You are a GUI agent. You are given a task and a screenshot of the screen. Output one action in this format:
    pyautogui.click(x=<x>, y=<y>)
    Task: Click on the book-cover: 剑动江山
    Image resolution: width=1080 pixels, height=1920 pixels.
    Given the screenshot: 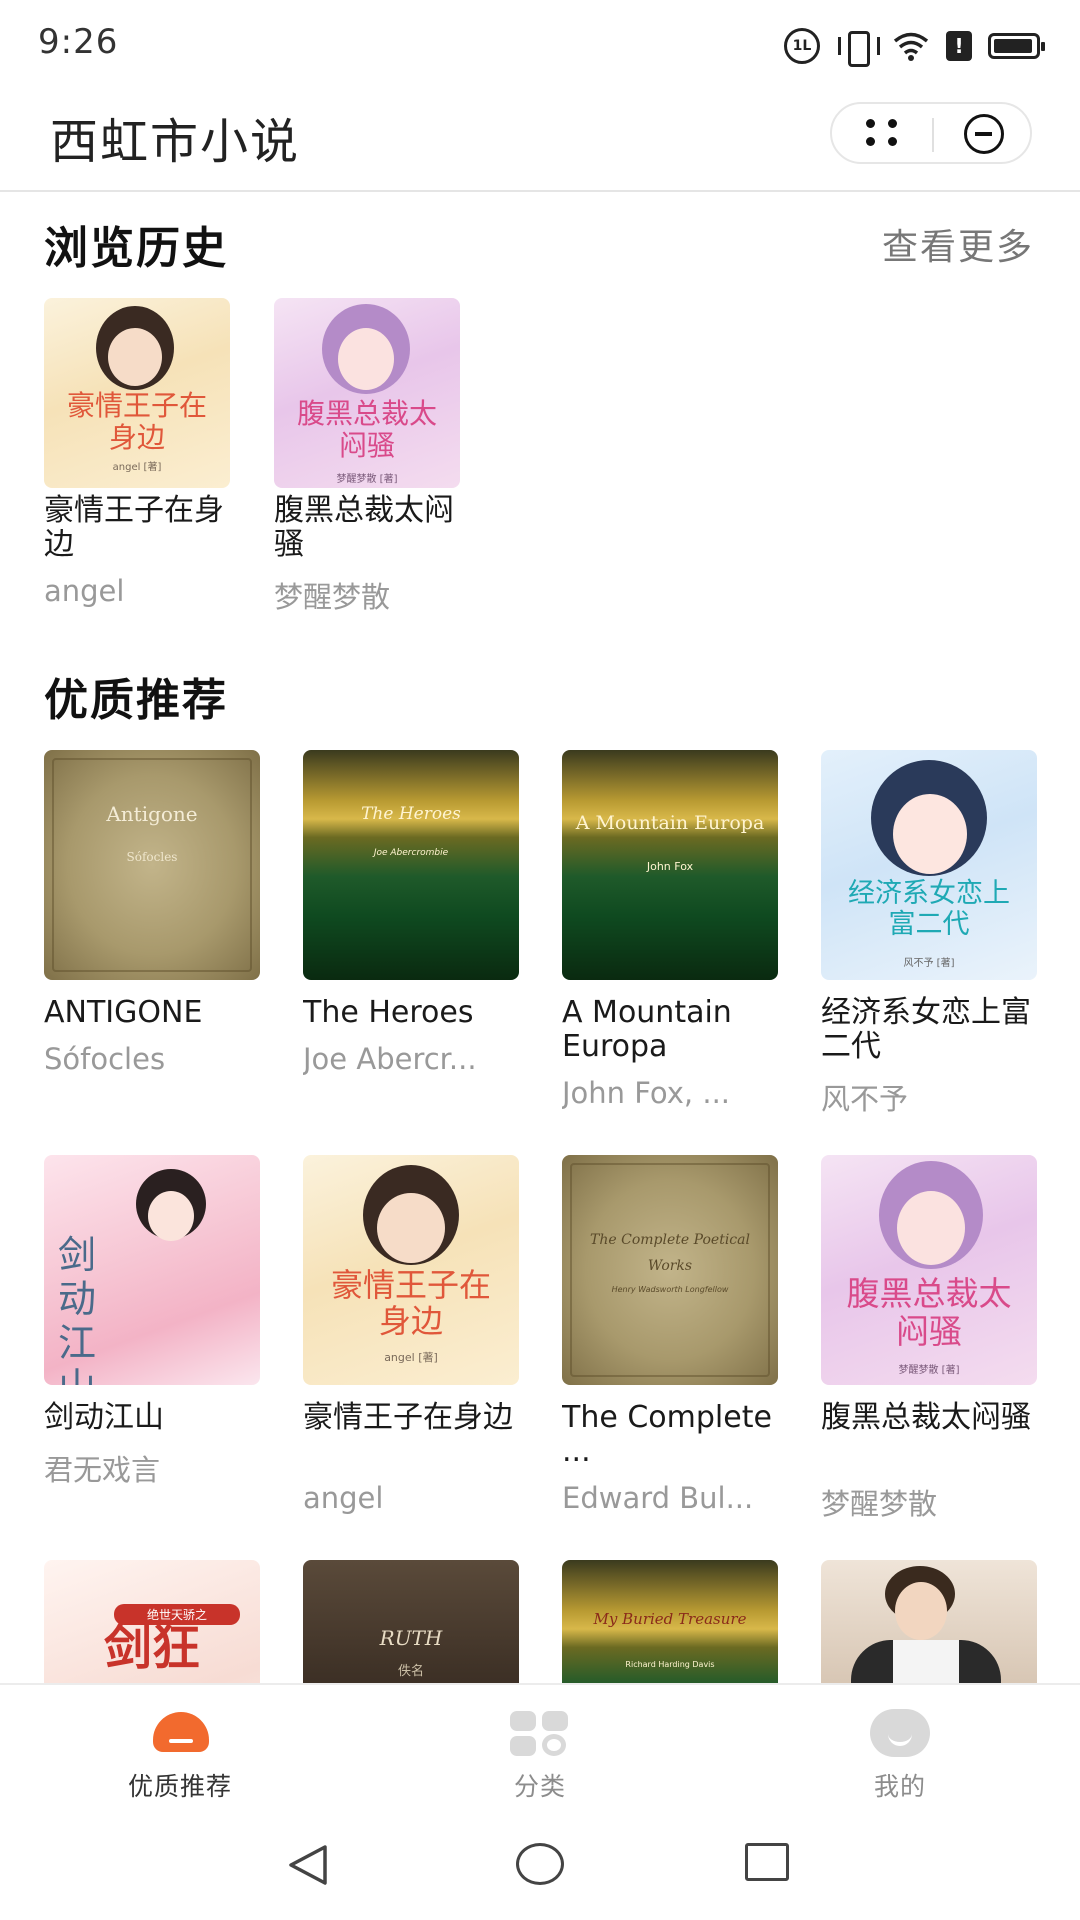 What is the action you would take?
    pyautogui.click(x=152, y=1270)
    